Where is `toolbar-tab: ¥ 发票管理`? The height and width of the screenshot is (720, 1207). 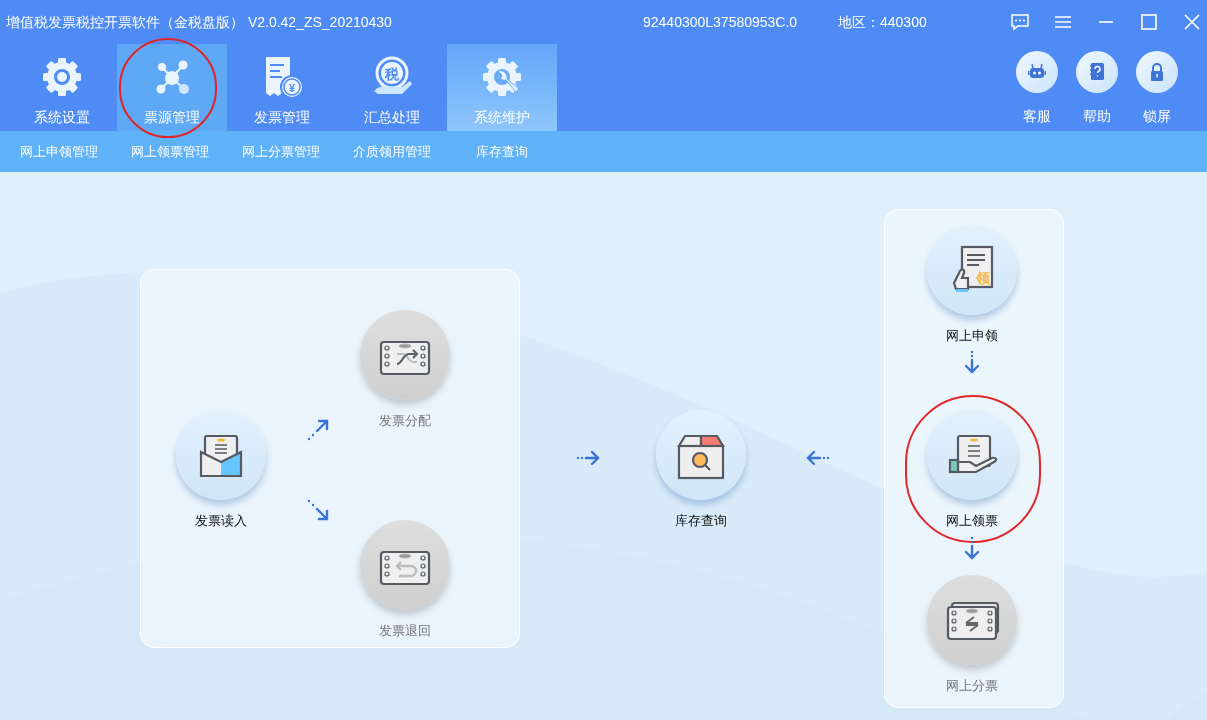
toolbar-tab: ¥ 发票管理 is located at coordinates (282, 87).